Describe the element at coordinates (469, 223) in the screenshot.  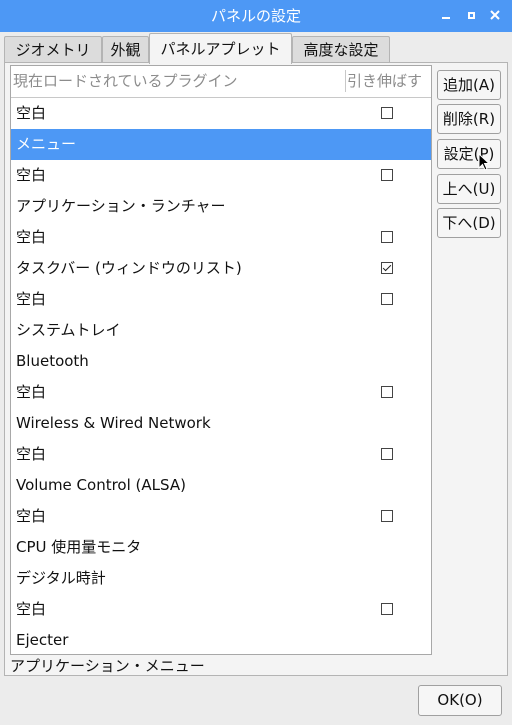
I see `move-down-button: 下へ(D)` at that location.